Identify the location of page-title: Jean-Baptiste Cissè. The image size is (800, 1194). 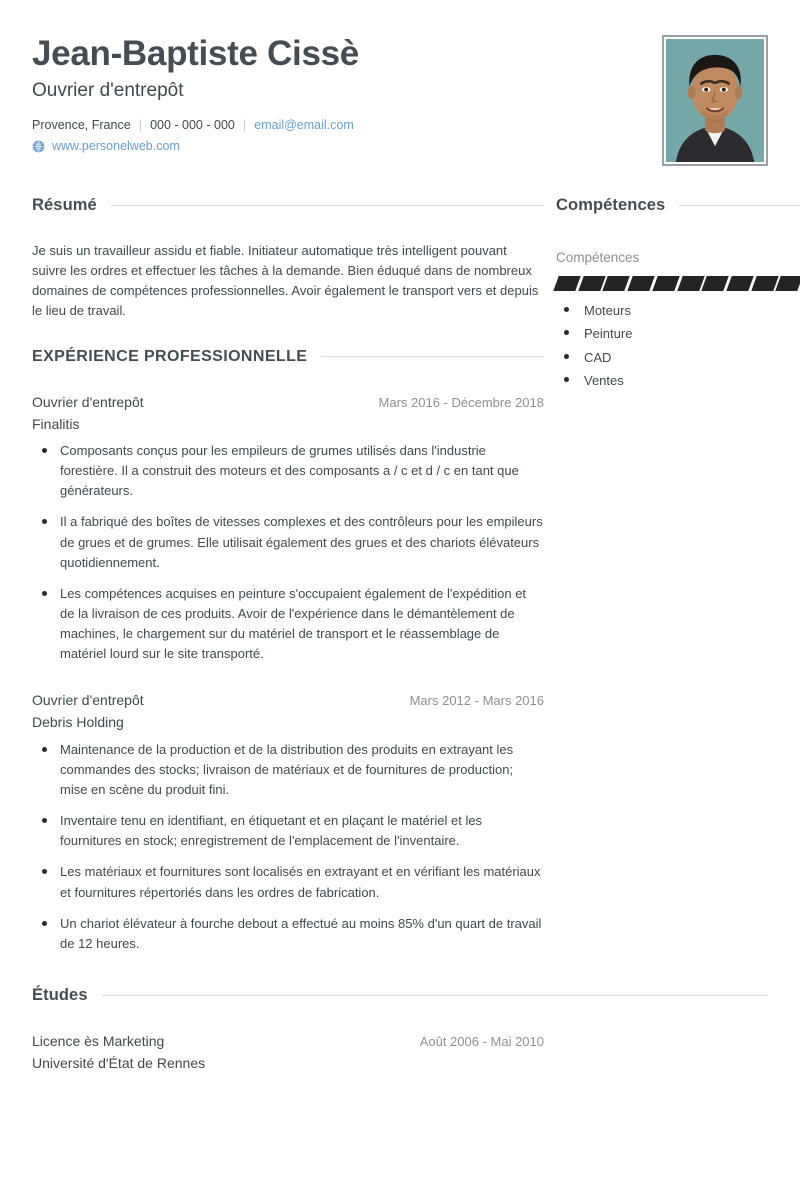
(195, 53).